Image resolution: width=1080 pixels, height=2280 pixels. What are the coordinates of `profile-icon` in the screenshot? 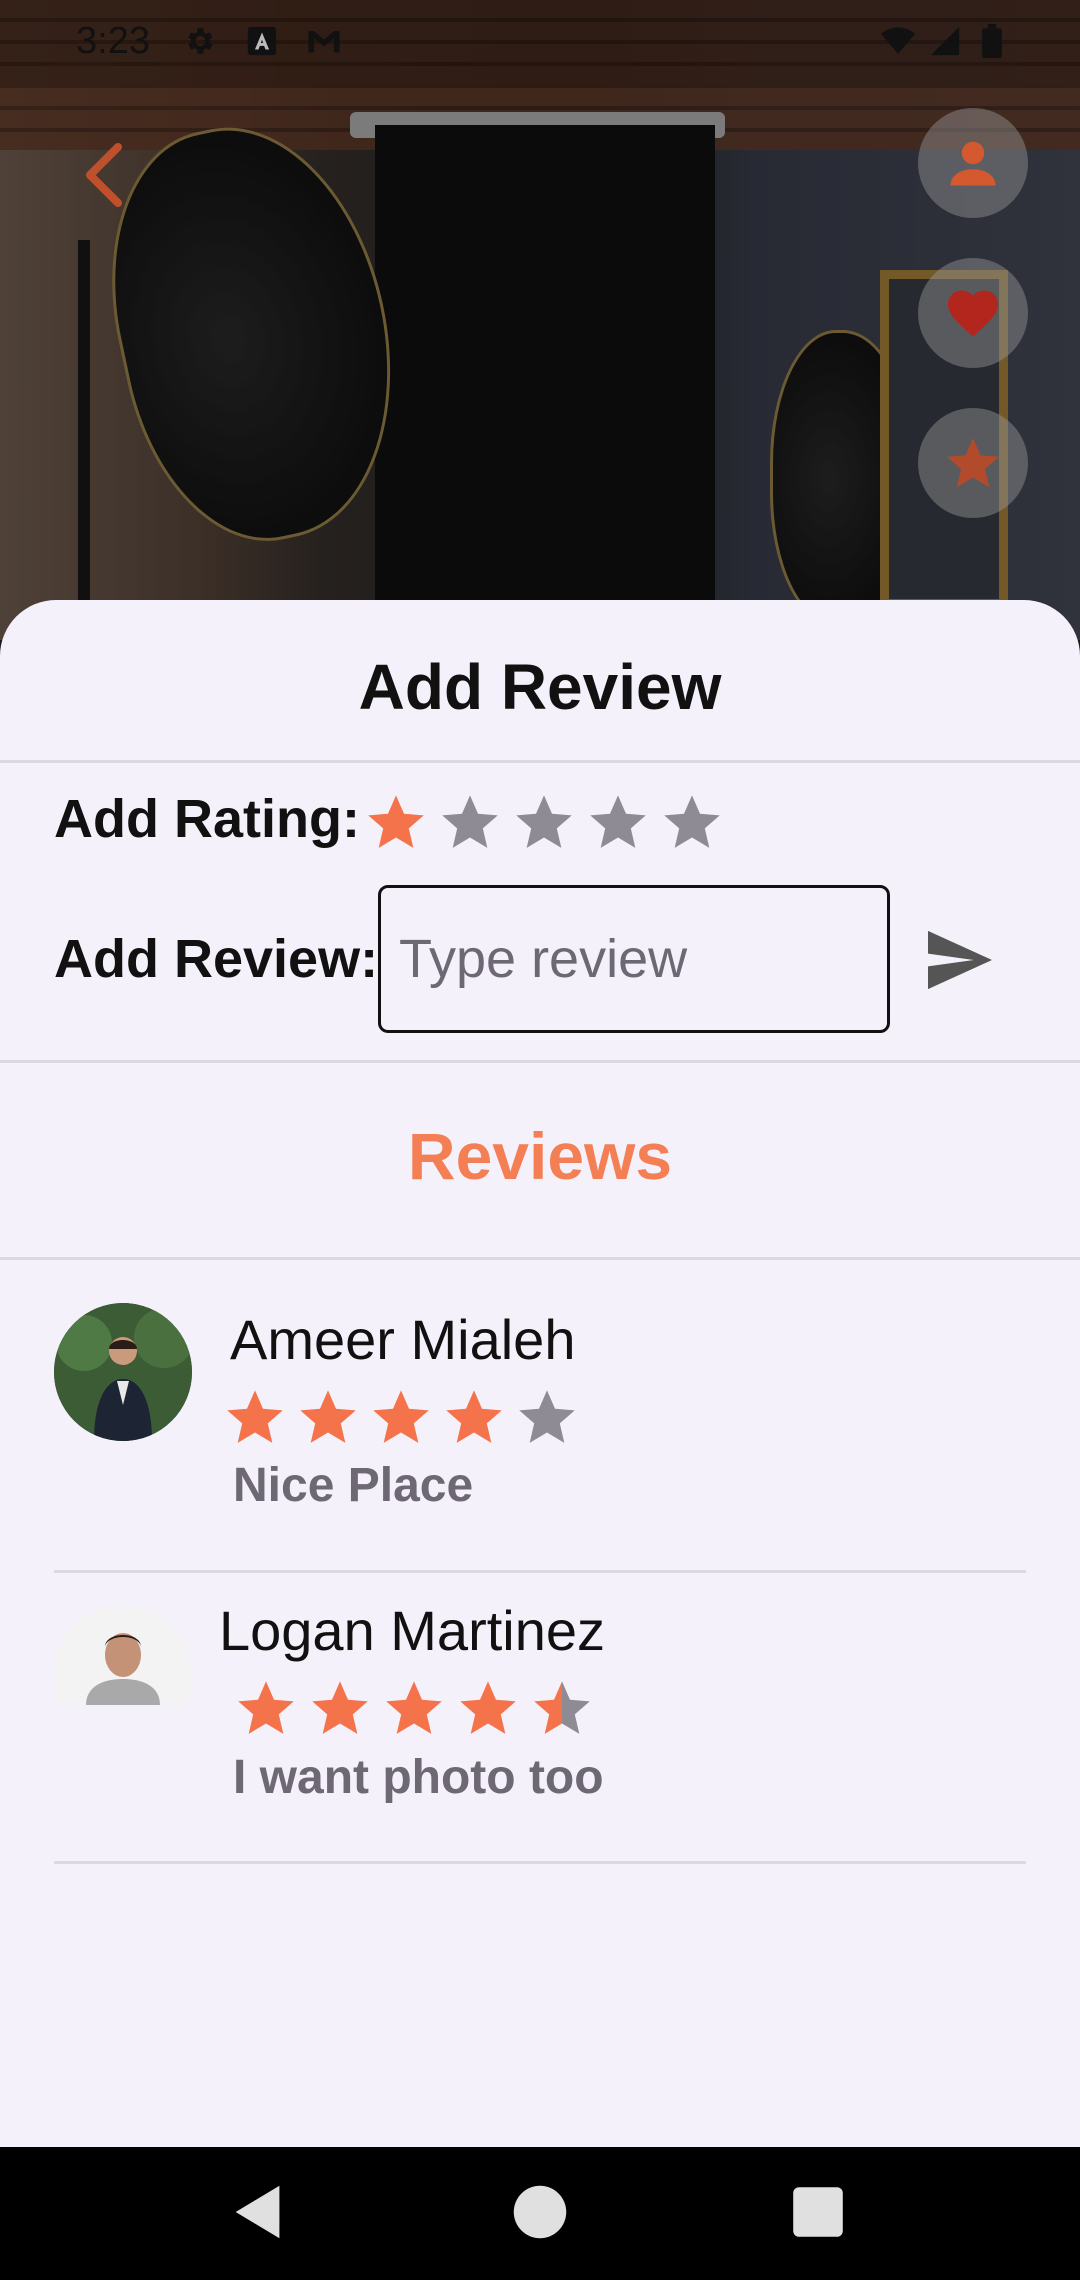 It's located at (973, 163).